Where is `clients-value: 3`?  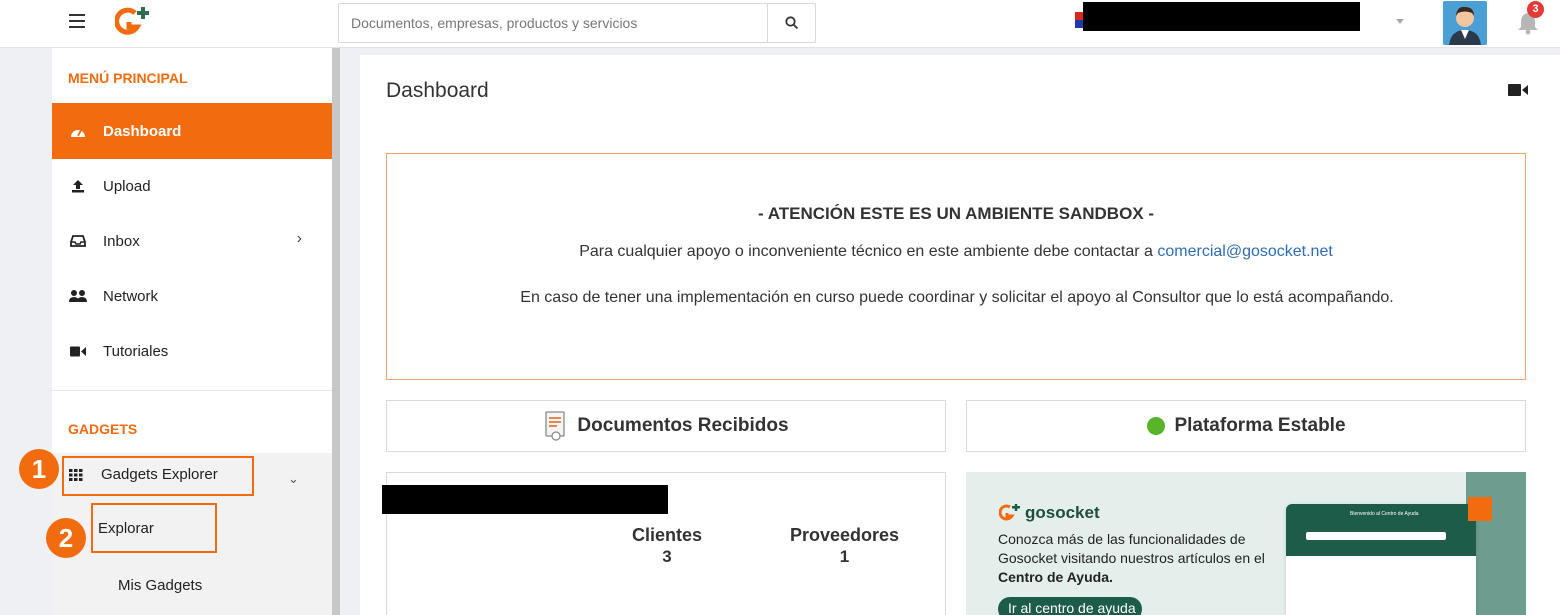
clients-value: 3 is located at coordinates (667, 556).